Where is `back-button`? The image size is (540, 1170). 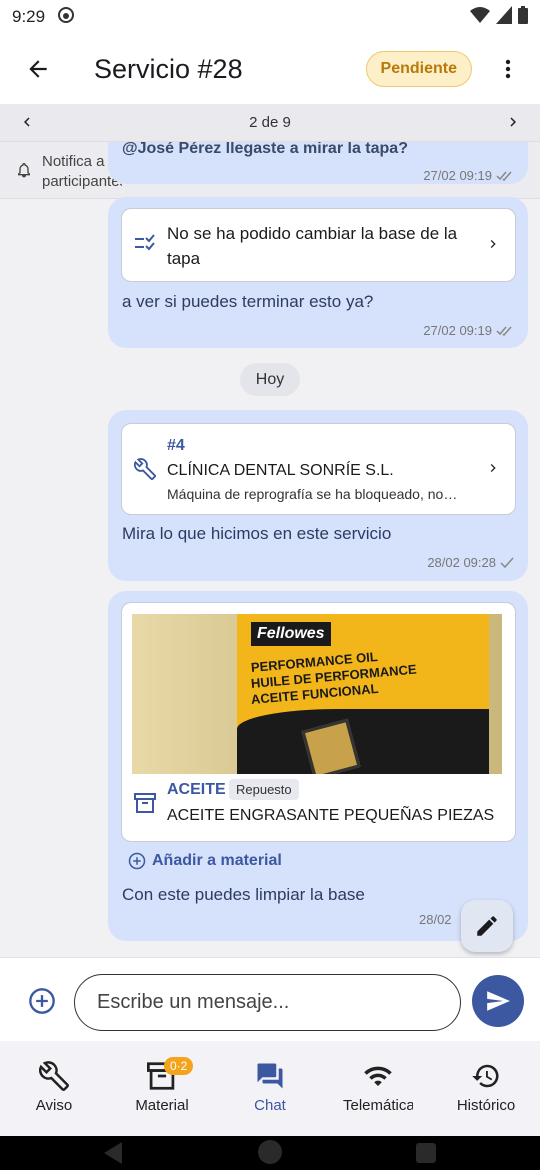 back-button is located at coordinates (38, 69).